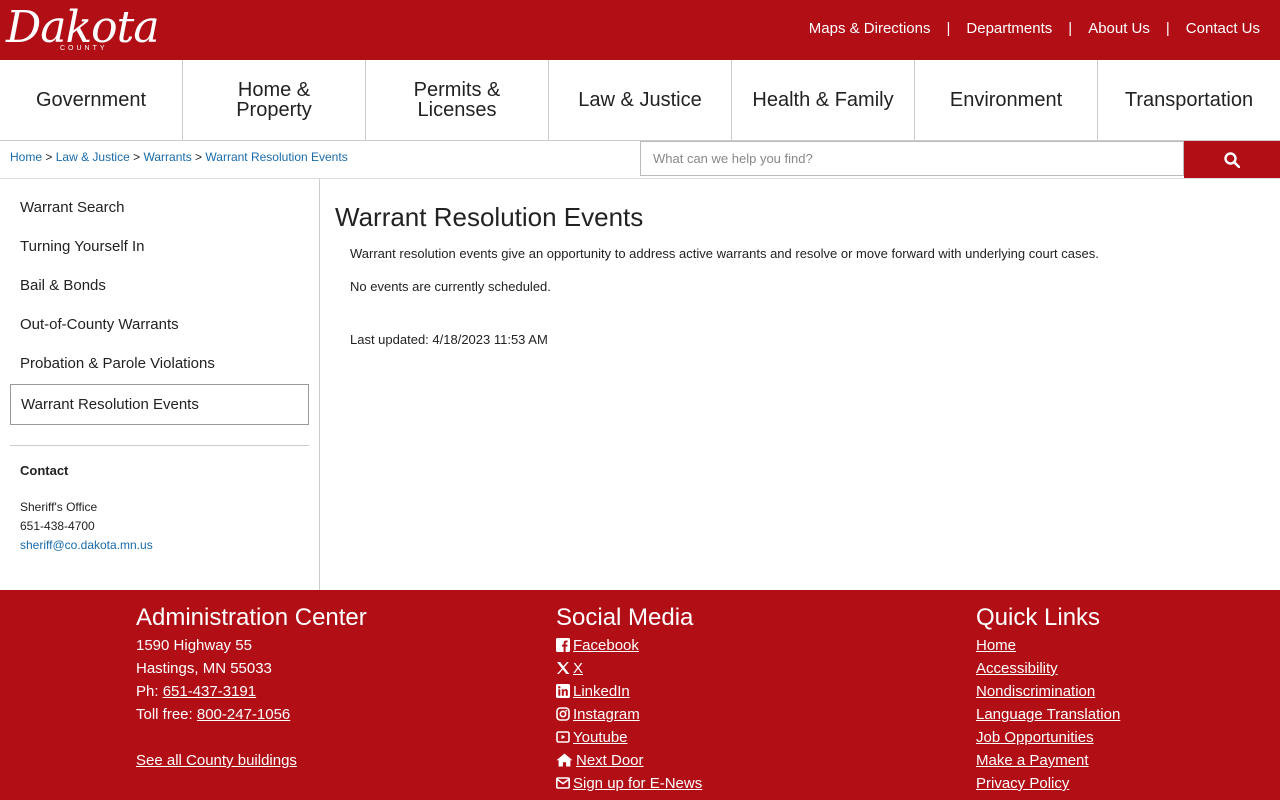  I want to click on social-link-instagram: Instagram, so click(629, 714).